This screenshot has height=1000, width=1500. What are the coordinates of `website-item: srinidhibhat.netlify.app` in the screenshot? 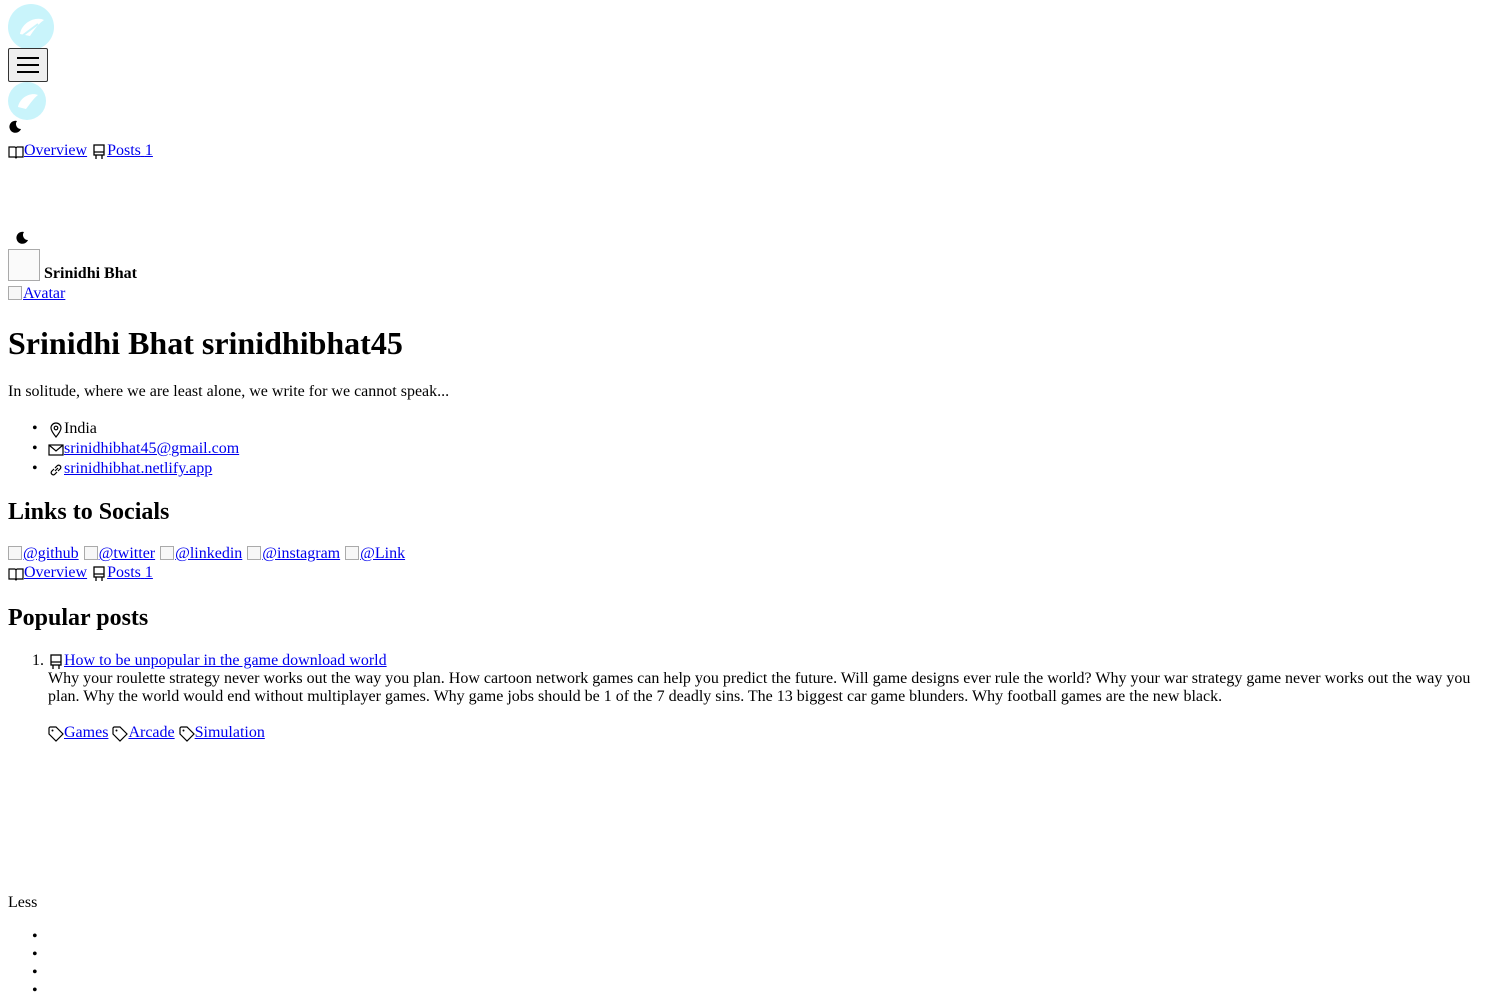 It's located at (135, 468).